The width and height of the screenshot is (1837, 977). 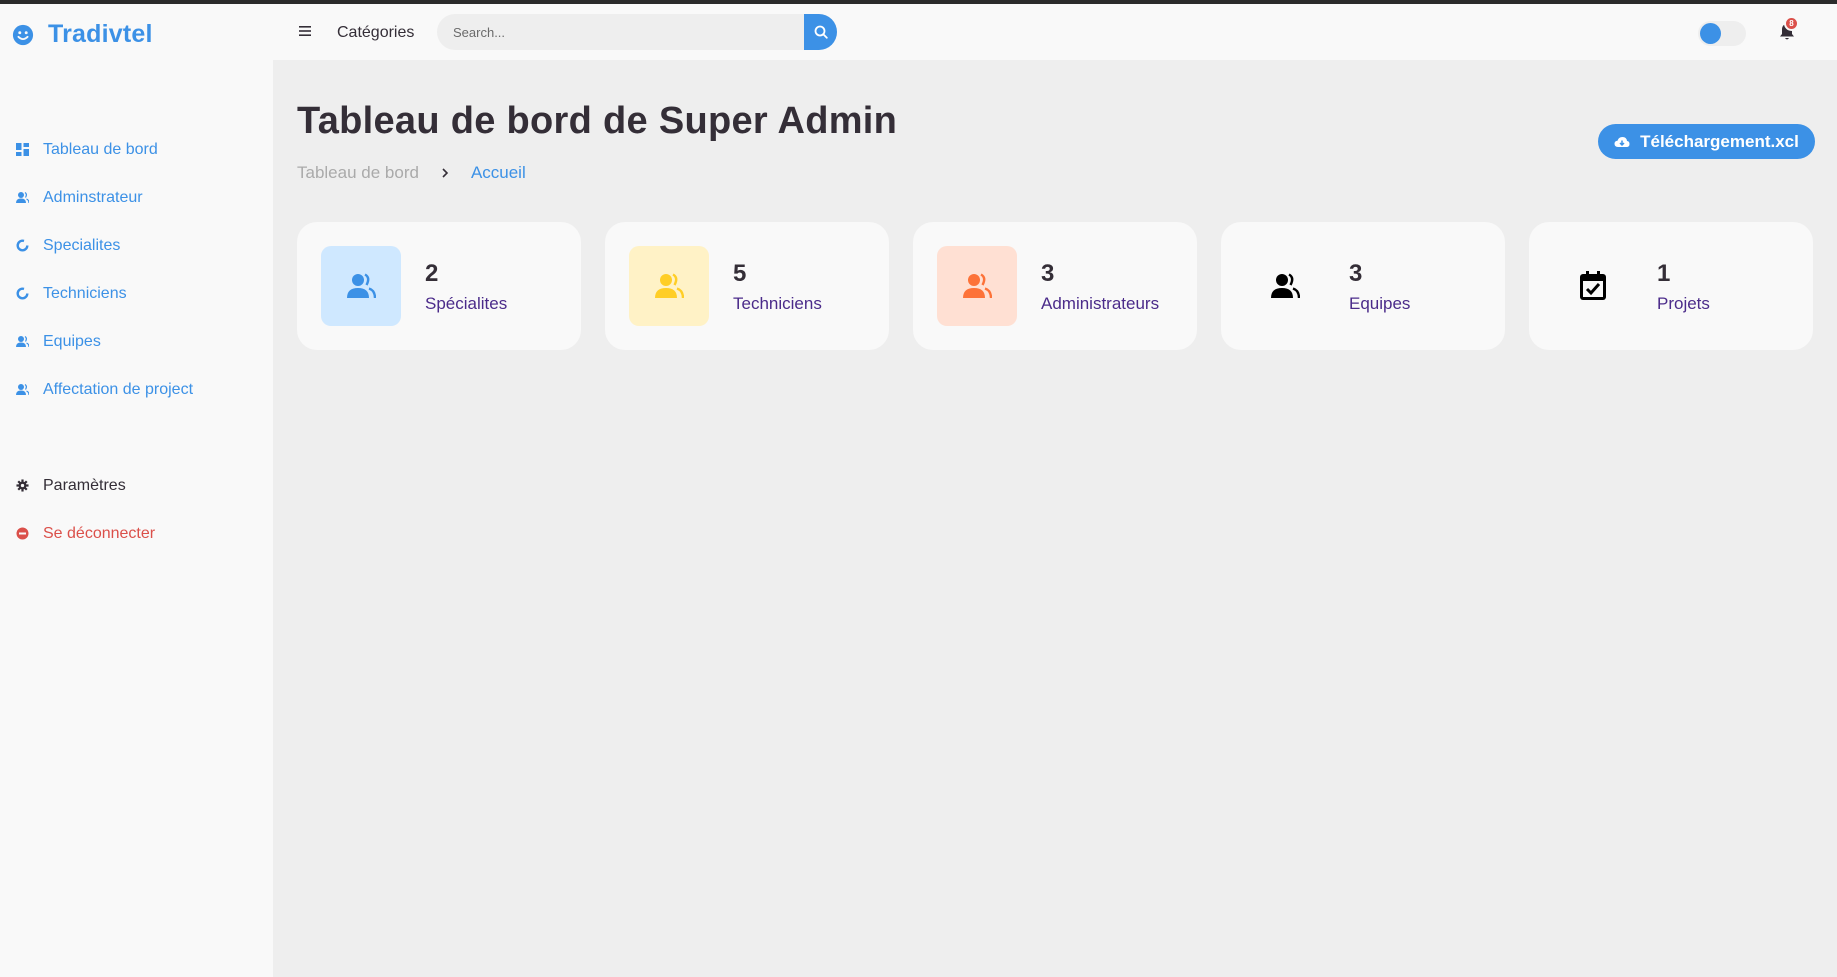 I want to click on card-label: Equipes, so click(x=1380, y=303).